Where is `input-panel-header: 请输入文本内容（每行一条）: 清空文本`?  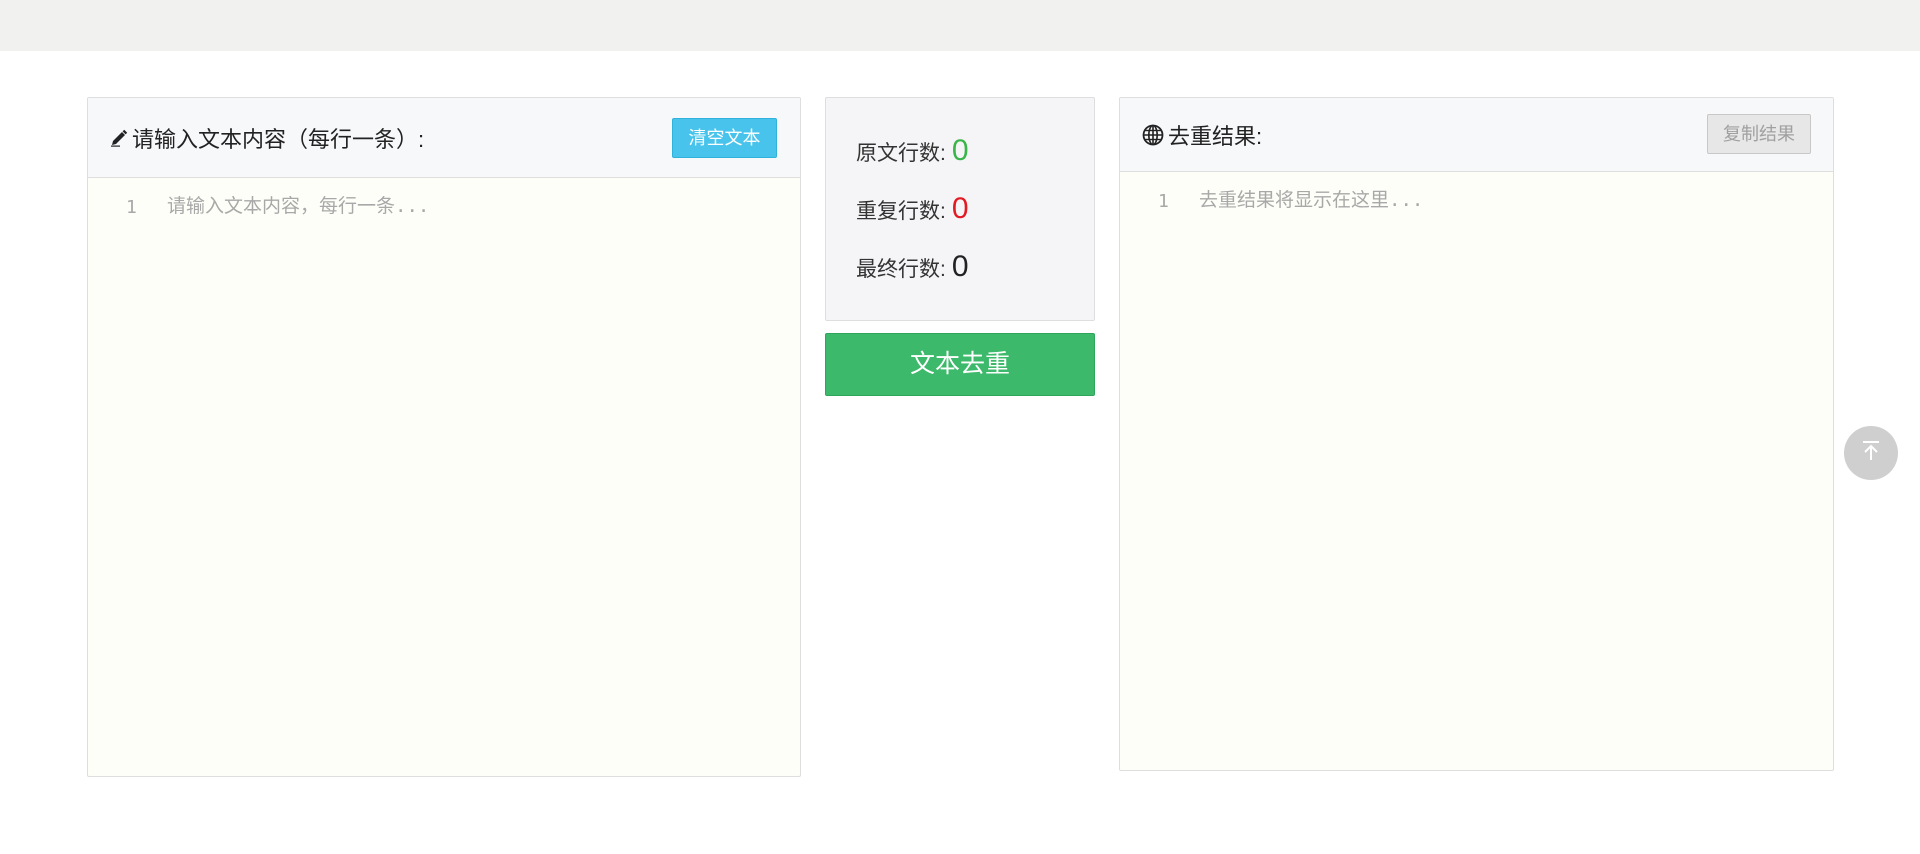
input-panel-header: 请输入文本内容（每行一条）: 清空文本 is located at coordinates (444, 138).